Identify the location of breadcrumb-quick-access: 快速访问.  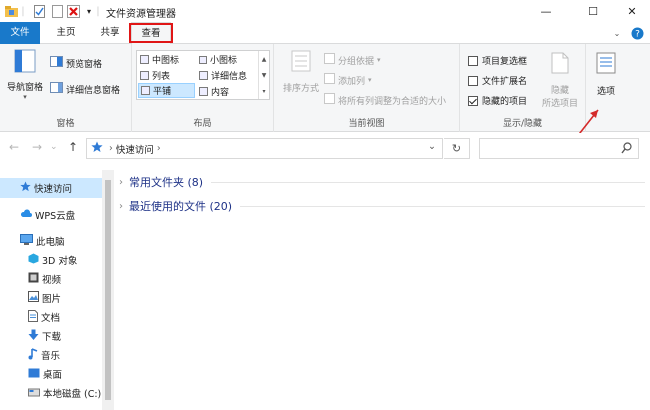
(135, 149).